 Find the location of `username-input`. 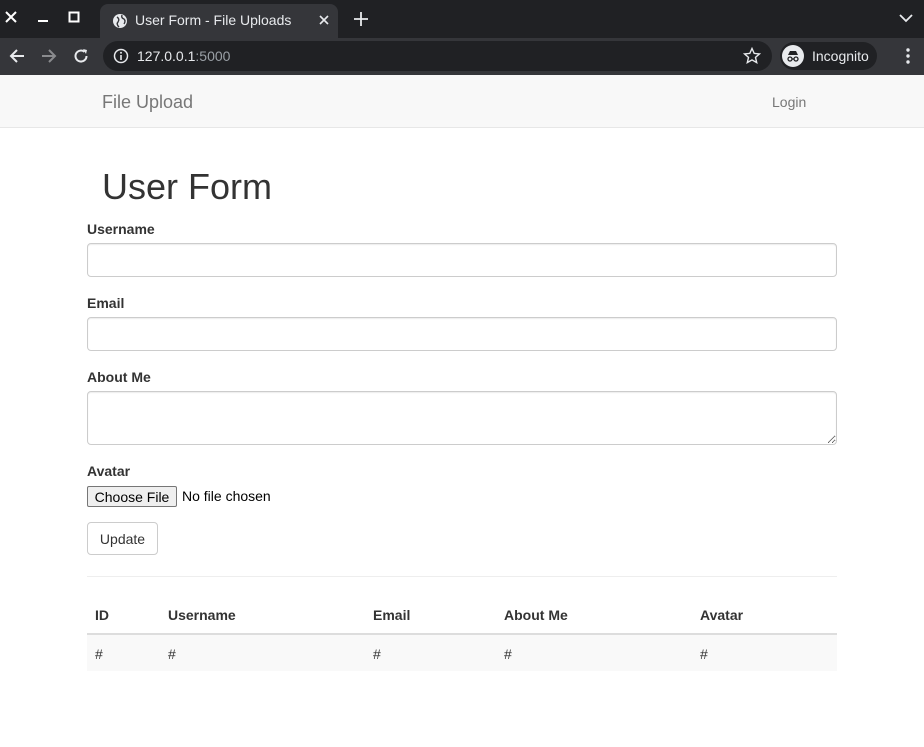

username-input is located at coordinates (462, 260).